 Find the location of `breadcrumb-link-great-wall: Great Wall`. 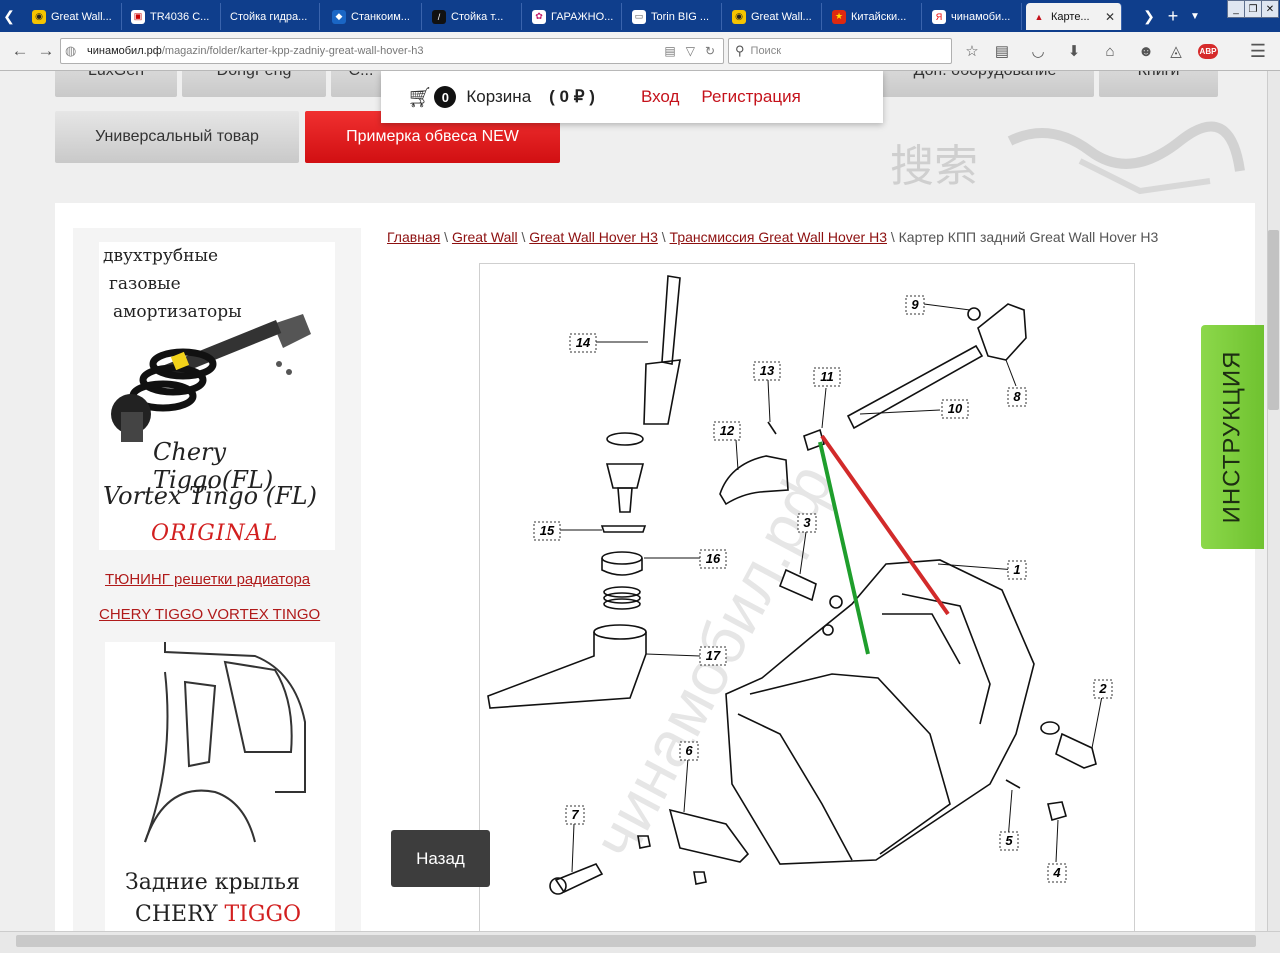

breadcrumb-link-great-wall: Great Wall is located at coordinates (485, 237).